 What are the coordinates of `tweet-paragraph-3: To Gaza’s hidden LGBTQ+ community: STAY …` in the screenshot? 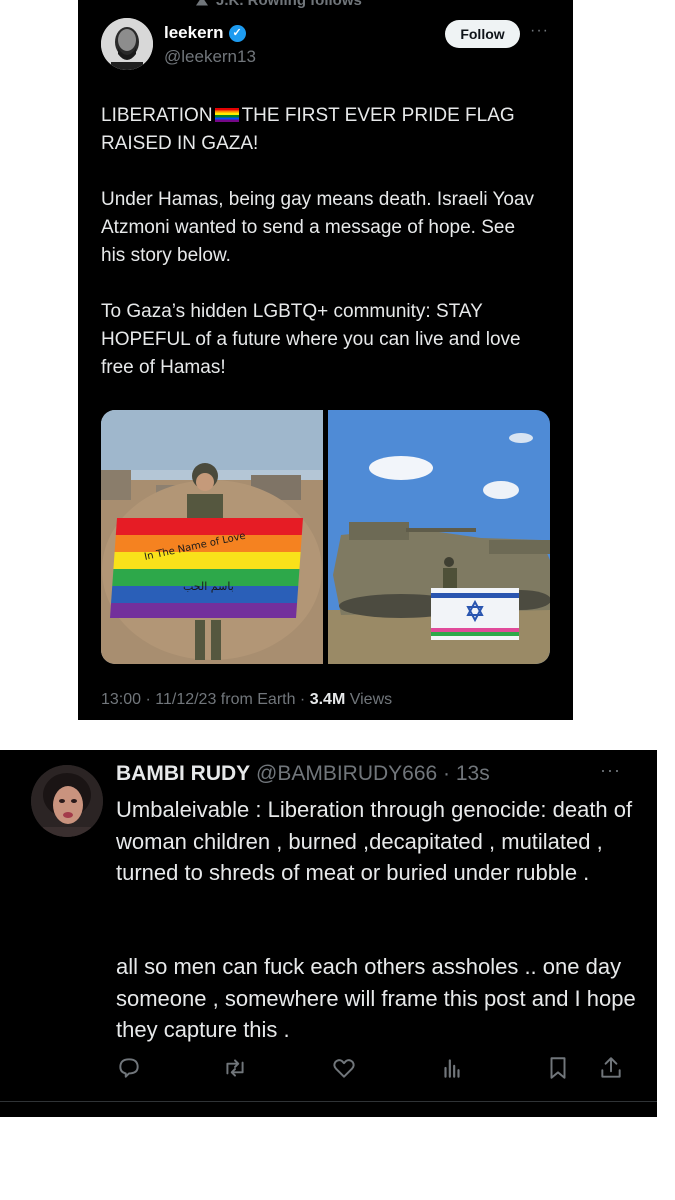 It's located at (311, 339).